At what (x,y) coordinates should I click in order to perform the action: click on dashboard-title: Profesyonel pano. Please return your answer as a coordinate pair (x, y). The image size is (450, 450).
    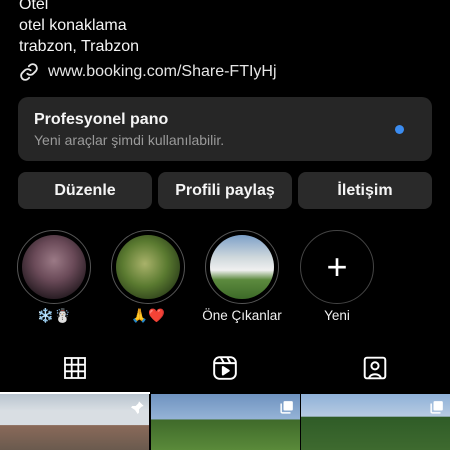
    Looking at the image, I should click on (101, 119).